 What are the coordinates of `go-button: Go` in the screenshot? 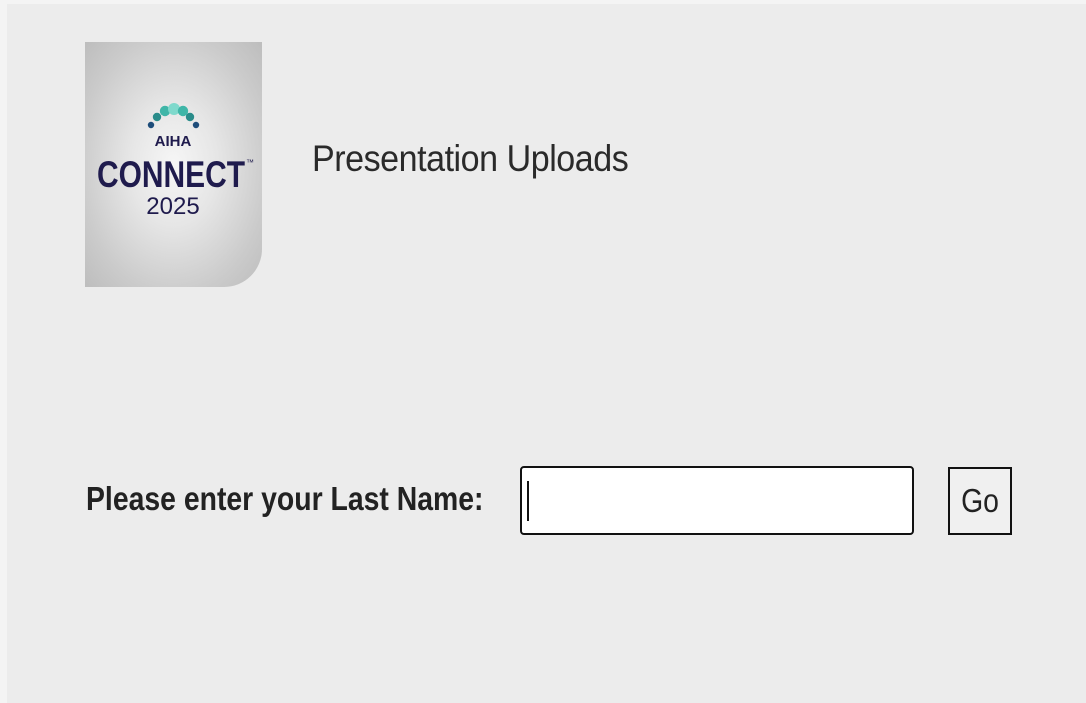 It's located at (980, 501).